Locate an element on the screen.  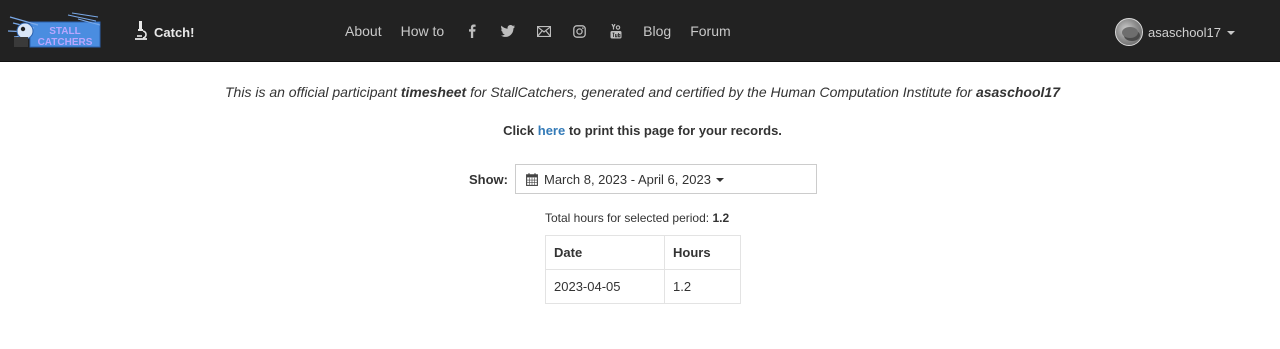
print-text-before: Click is located at coordinates (520, 130).